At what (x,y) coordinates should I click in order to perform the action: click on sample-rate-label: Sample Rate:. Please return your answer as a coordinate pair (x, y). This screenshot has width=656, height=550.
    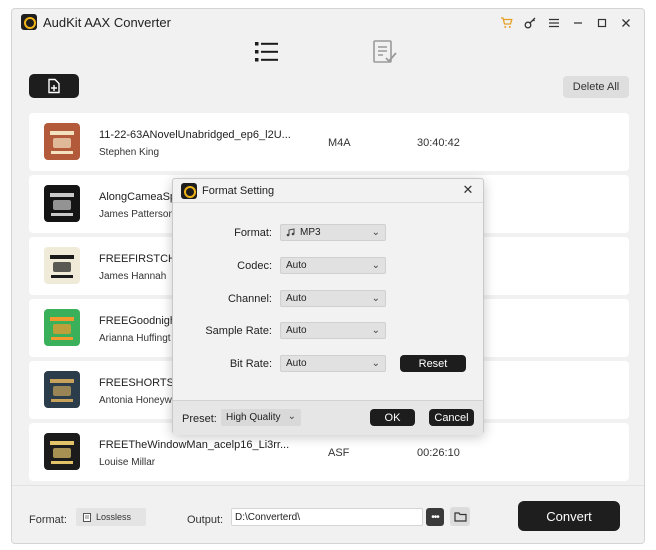
    Looking at the image, I should click on (238, 331).